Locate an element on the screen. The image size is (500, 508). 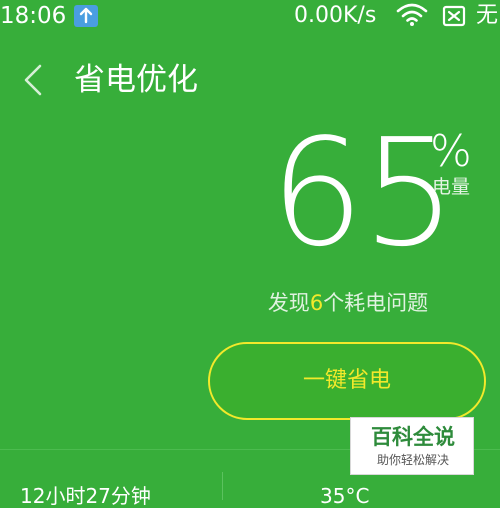
watermark-title: 百科全说 is located at coordinates (413, 437).